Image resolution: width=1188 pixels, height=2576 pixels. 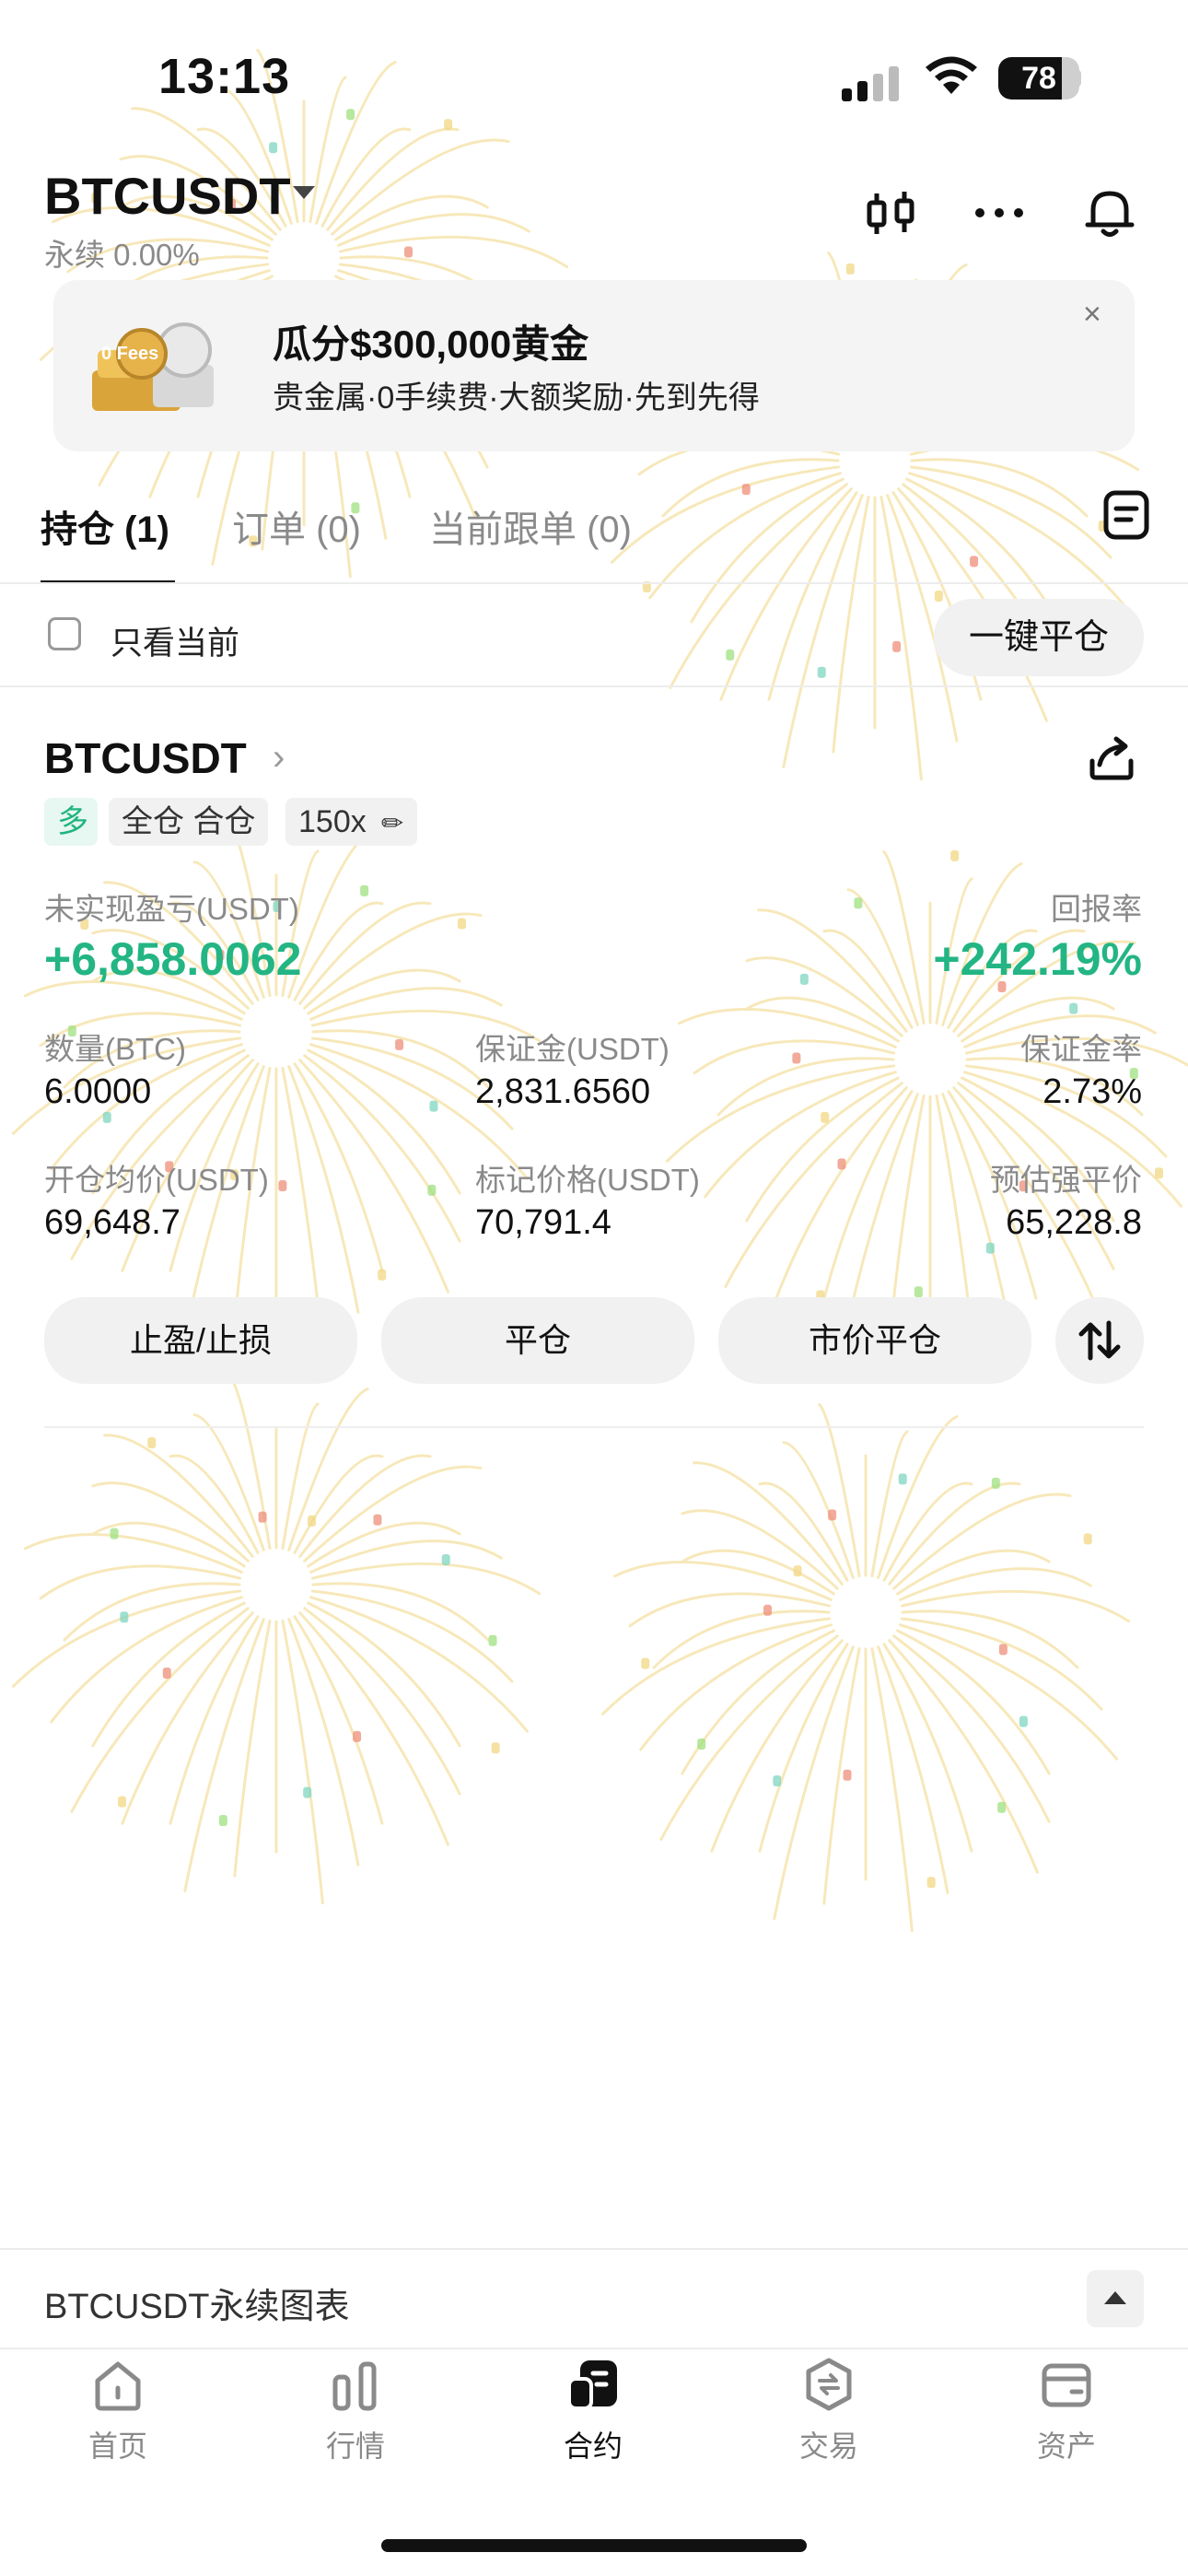 What do you see at coordinates (1109, 213) in the screenshot?
I see `bell-icon` at bounding box center [1109, 213].